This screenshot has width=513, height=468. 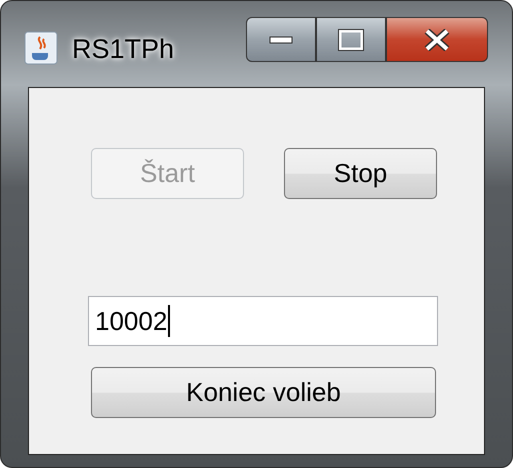 I want to click on maximize-icon, so click(x=351, y=39).